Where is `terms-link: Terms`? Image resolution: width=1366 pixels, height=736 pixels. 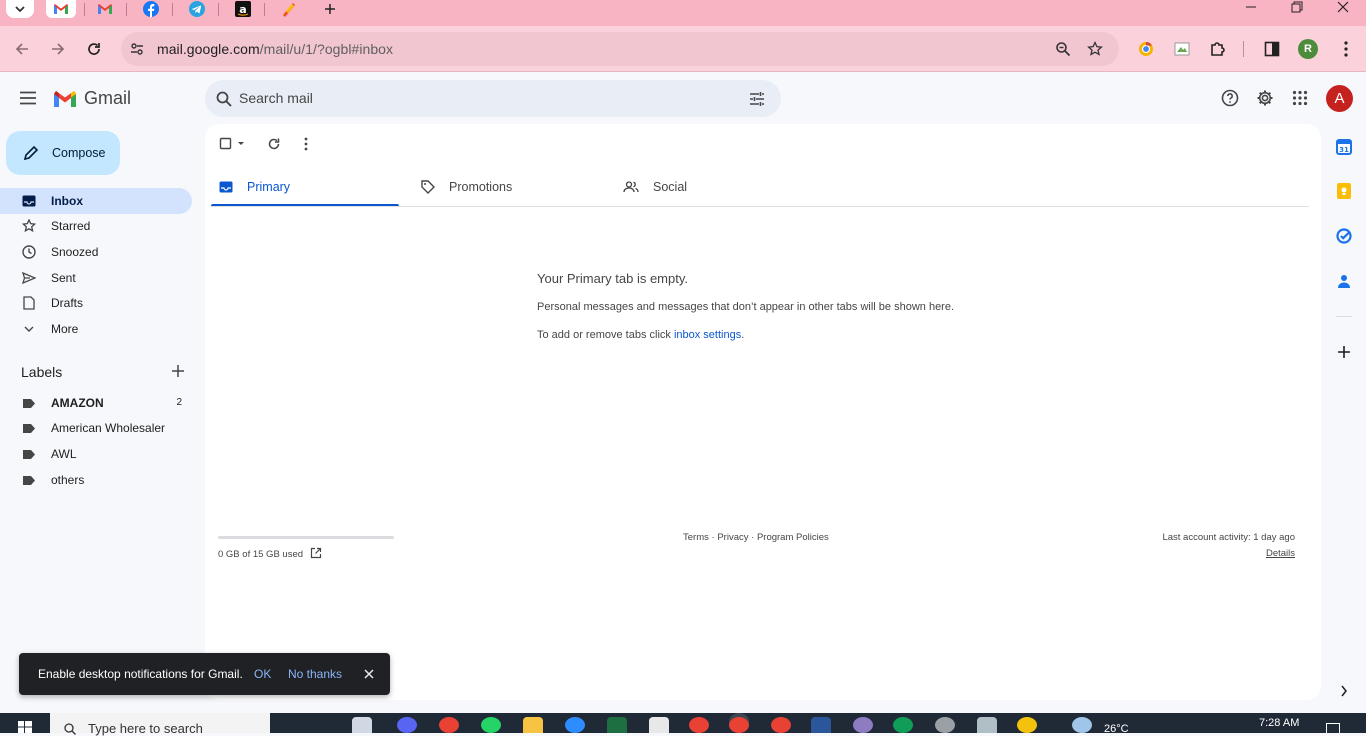 terms-link: Terms is located at coordinates (696, 537).